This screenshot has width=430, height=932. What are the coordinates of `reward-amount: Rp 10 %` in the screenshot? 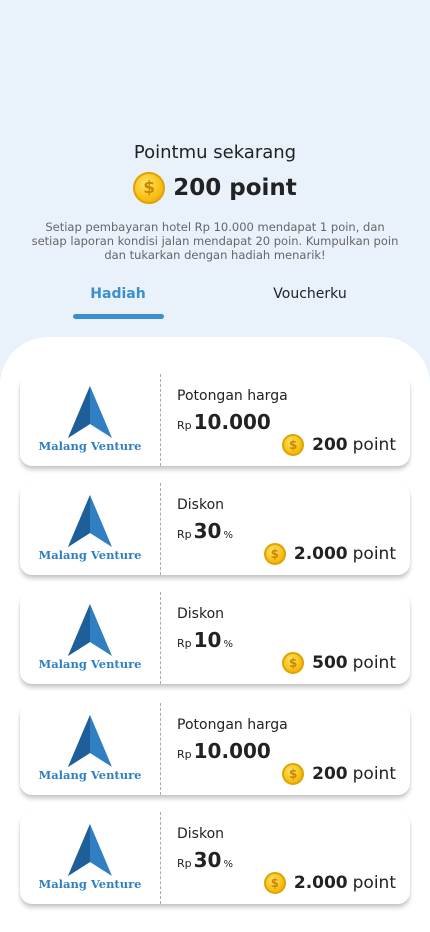 It's located at (205, 640).